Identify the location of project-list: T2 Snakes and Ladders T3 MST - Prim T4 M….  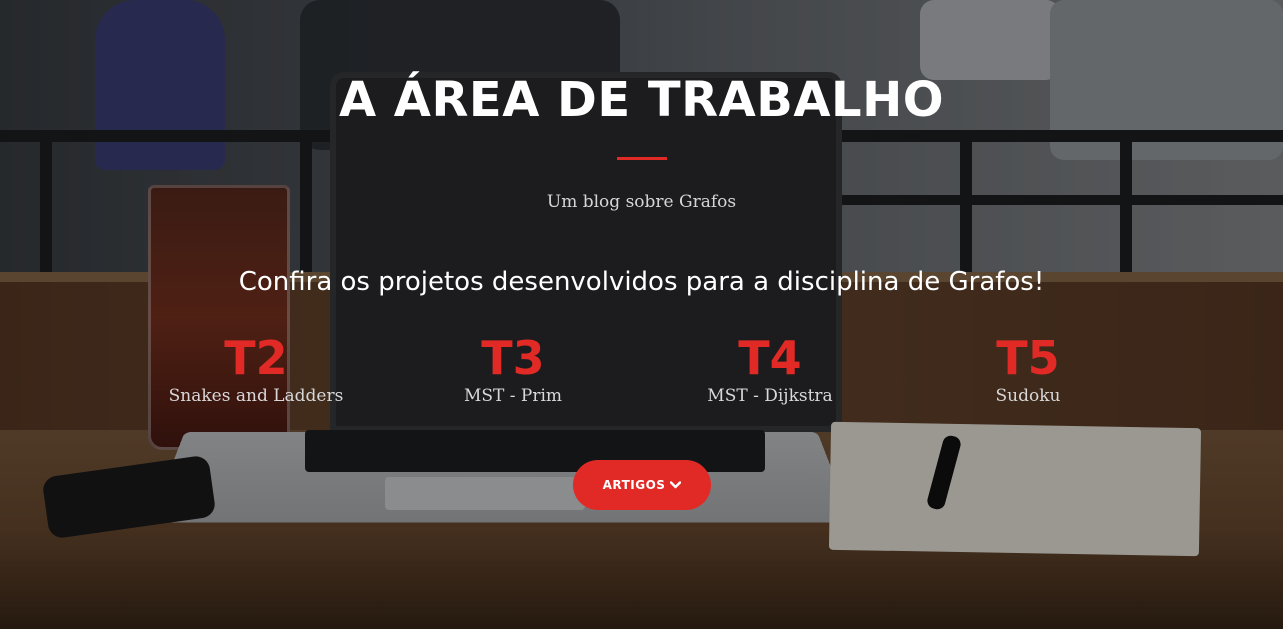
(641, 372).